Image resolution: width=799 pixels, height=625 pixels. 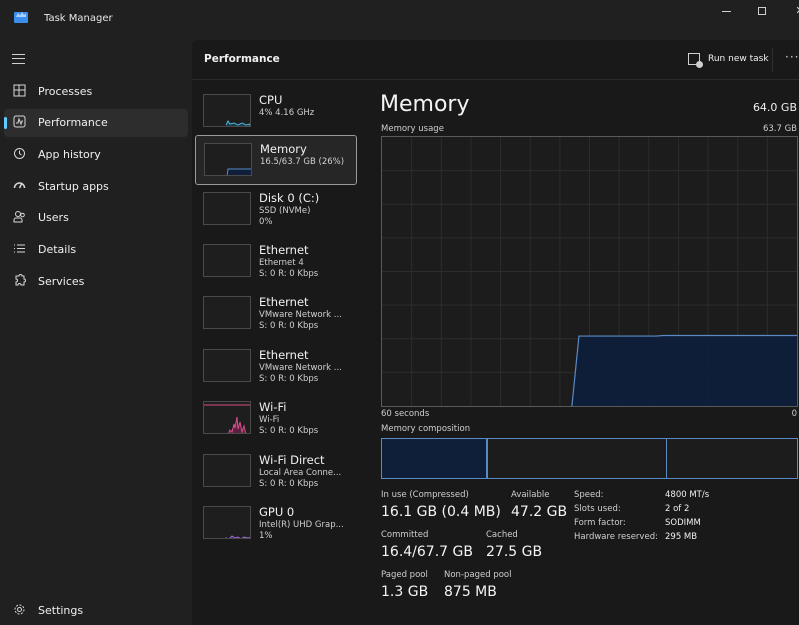 I want to click on more-options-button: ···, so click(x=792, y=57).